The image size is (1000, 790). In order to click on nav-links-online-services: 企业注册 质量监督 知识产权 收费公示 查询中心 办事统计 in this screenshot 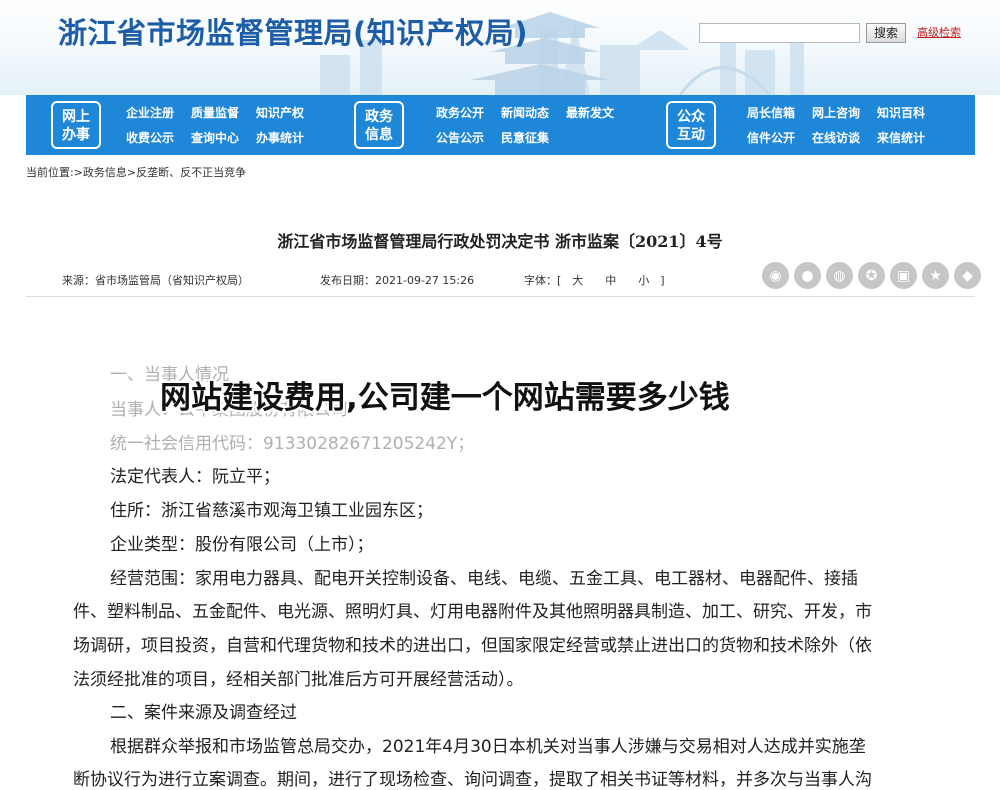, I will do `click(215, 125)`.